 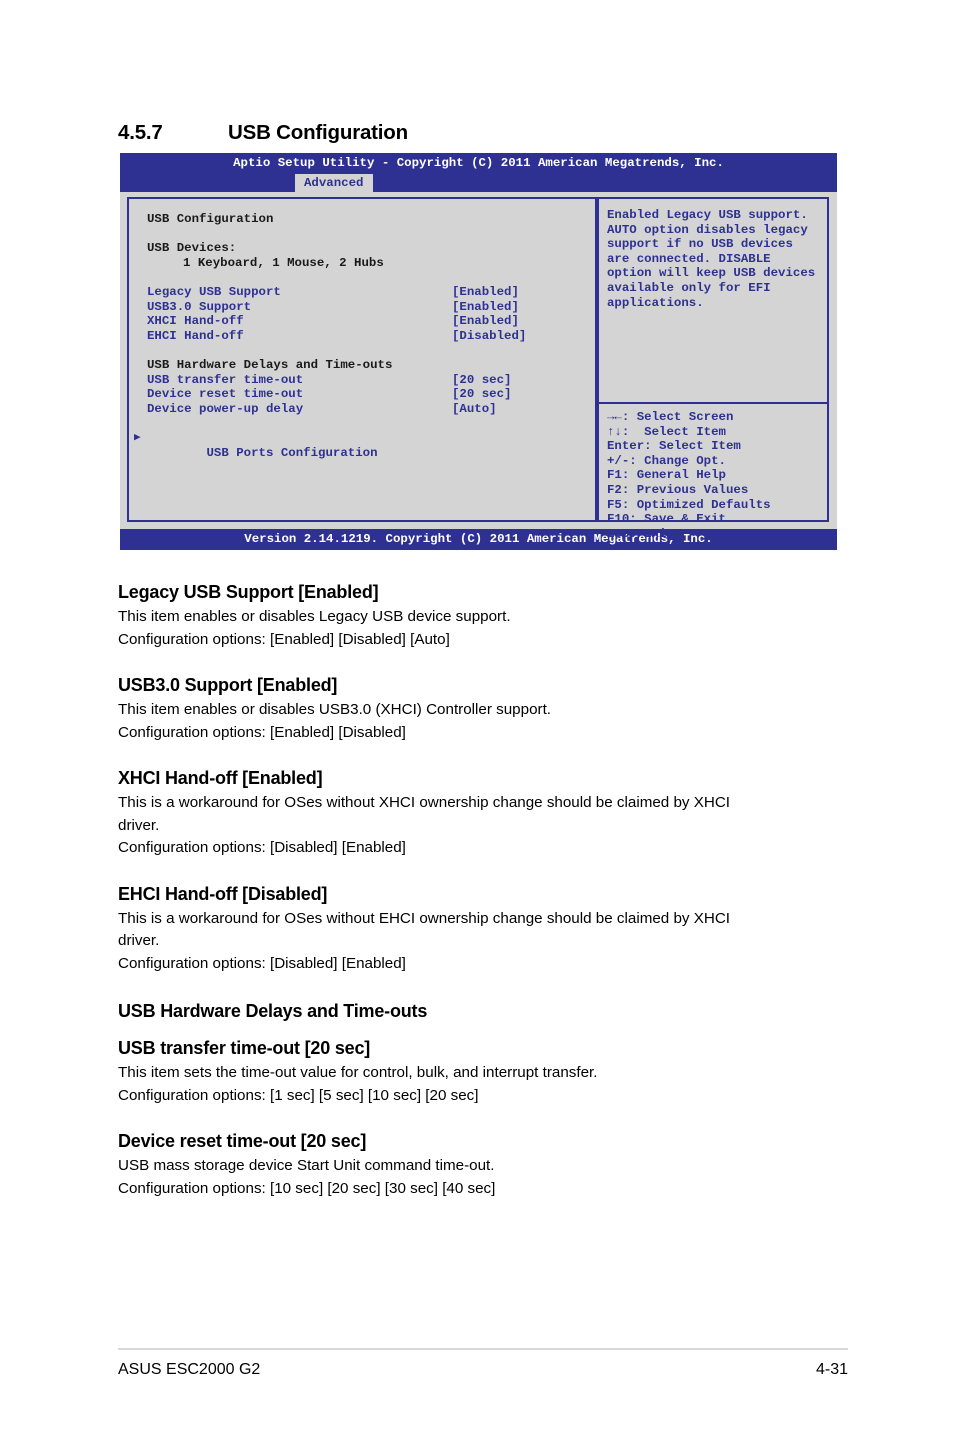 I want to click on help-line: applications., so click(x=655, y=302).